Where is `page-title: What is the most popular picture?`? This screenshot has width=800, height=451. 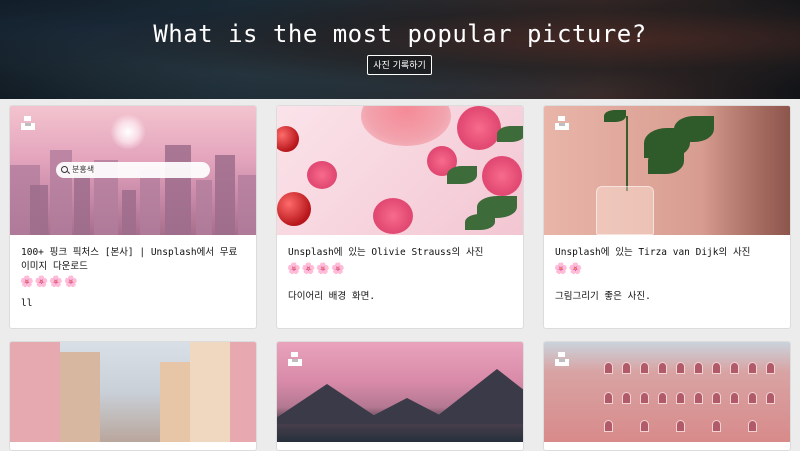
page-title: What is the most popular picture? is located at coordinates (400, 34).